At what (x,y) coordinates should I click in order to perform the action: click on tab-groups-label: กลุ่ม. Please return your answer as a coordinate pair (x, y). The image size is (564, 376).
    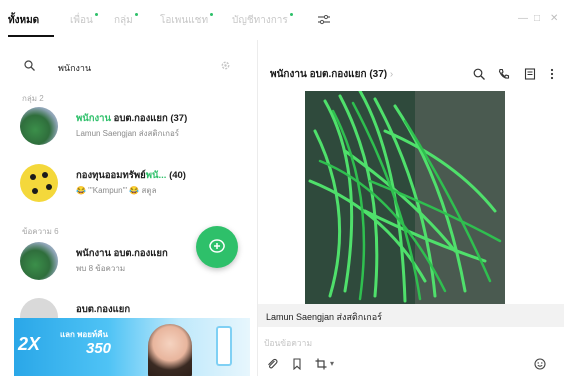
    Looking at the image, I should click on (123, 20).